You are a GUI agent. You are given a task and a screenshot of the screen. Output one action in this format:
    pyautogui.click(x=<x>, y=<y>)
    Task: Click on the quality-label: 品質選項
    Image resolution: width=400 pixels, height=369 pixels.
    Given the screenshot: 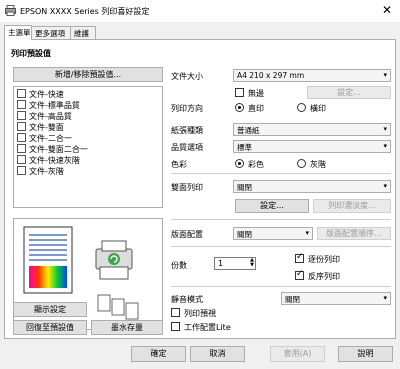 What is the action you would take?
    pyautogui.click(x=187, y=147)
    